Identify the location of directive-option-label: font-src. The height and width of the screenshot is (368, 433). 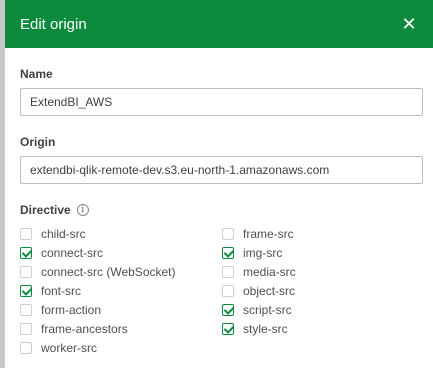
(61, 290).